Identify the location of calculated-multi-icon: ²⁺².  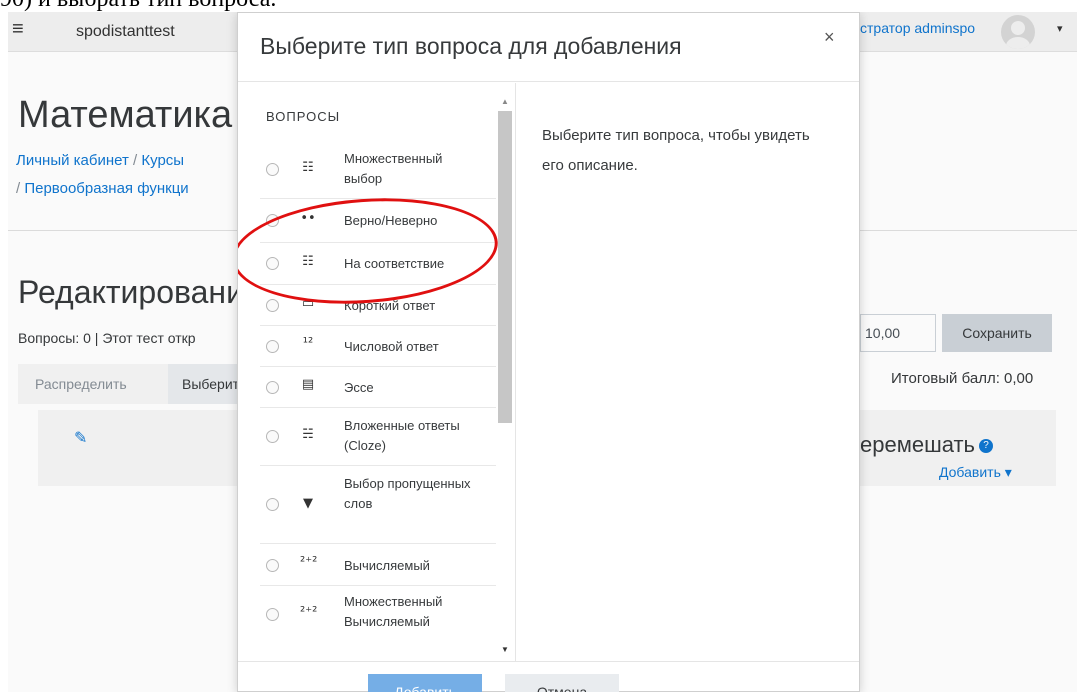
(309, 612).